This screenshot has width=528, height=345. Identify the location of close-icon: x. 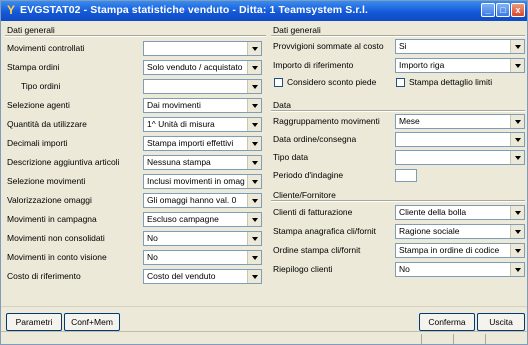
(518, 10).